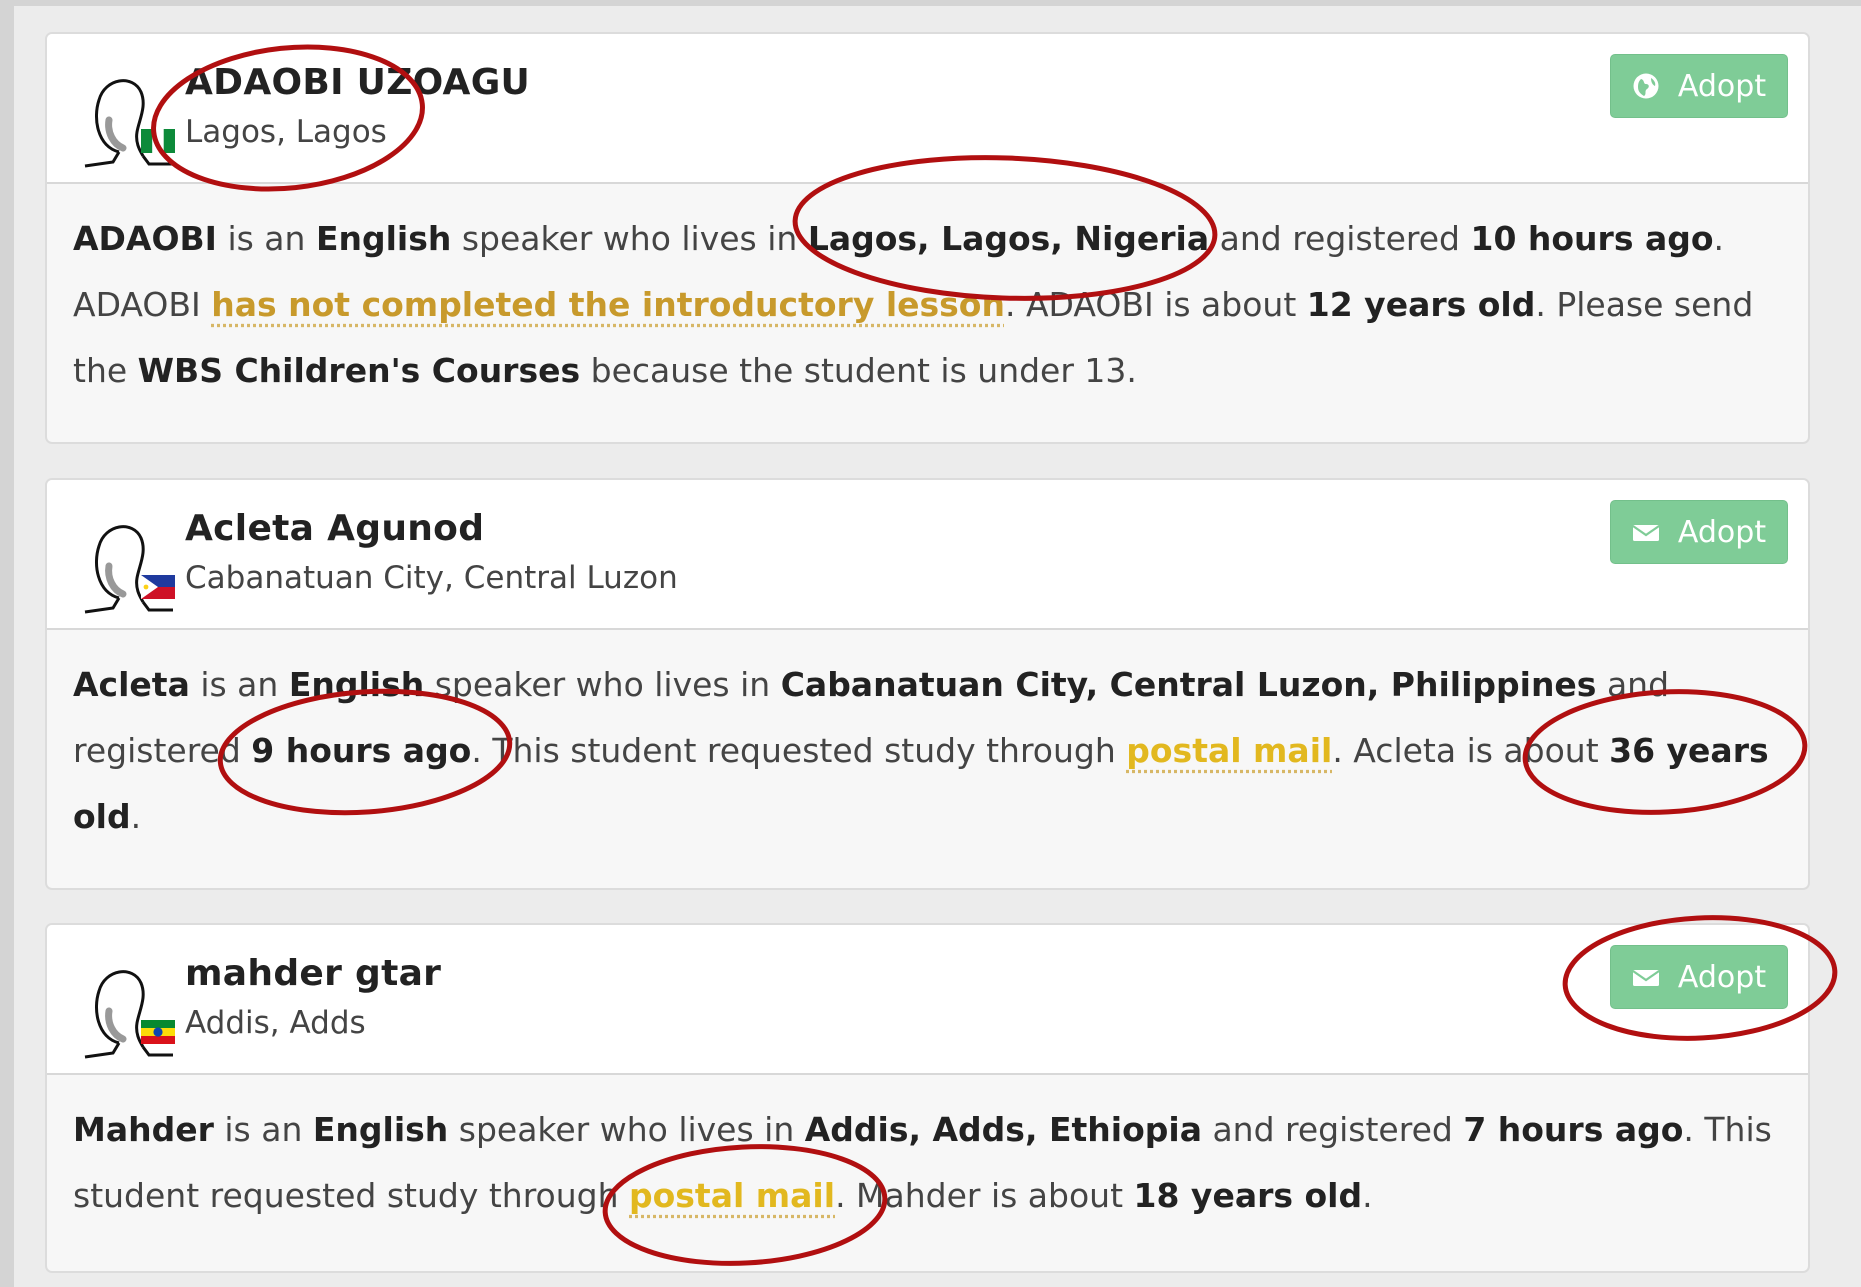 The width and height of the screenshot is (1861, 1287). What do you see at coordinates (1248, 1195) in the screenshot?
I see `student-age: 18 years old` at bounding box center [1248, 1195].